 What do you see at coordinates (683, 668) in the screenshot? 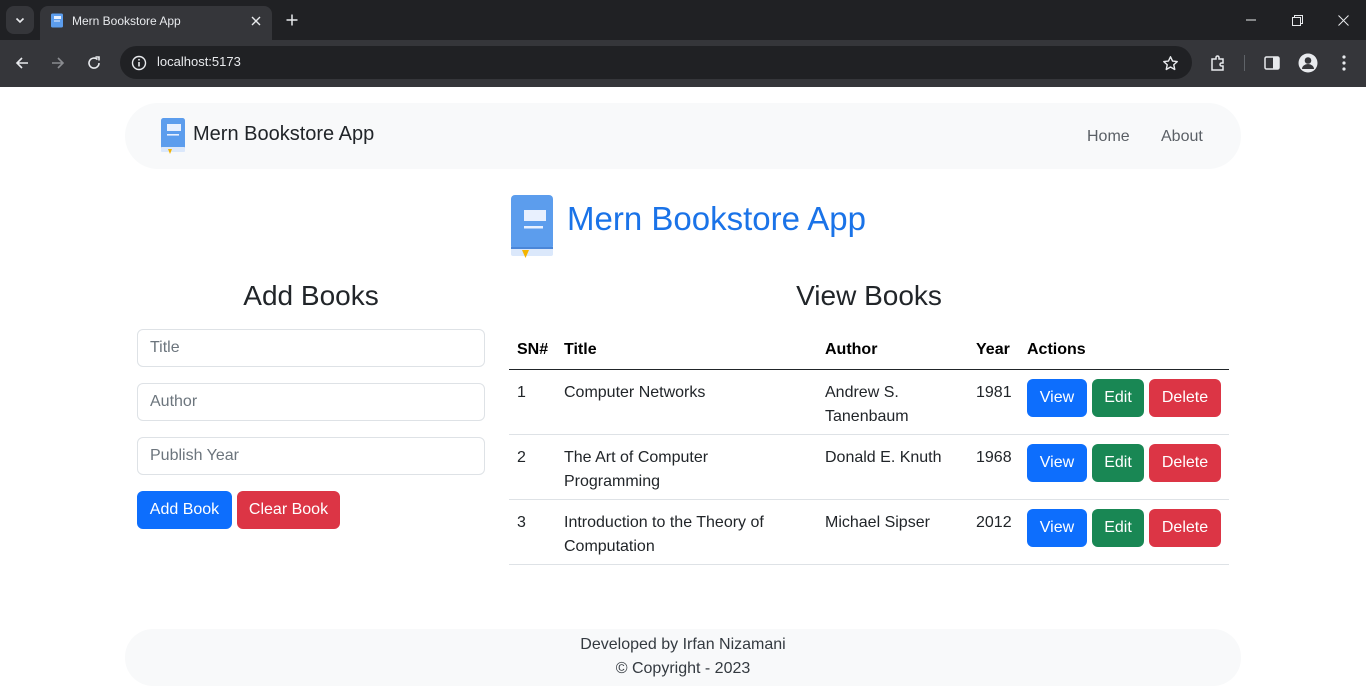
I see `footer-copyright: © Copyright - 2023` at bounding box center [683, 668].